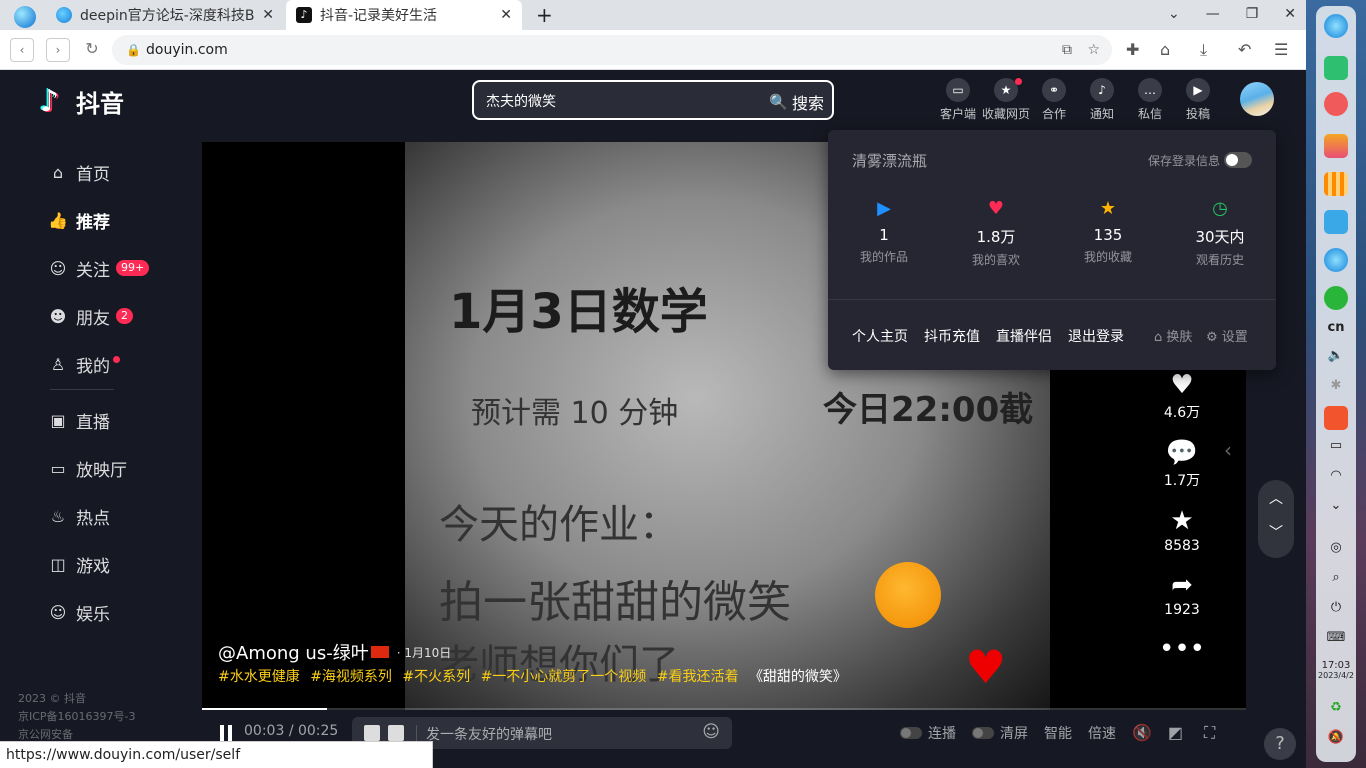 This screenshot has height=768, width=1366. I want to click on settings-button: ⚙ 设置, so click(1227, 335).